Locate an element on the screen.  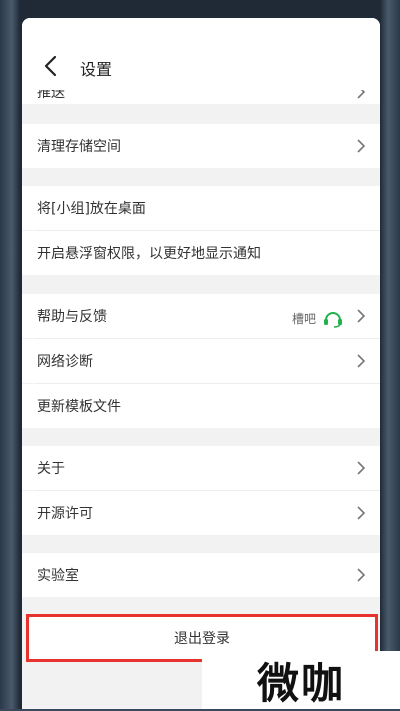
watermark-logo: 微咖 is located at coordinates (301, 680).